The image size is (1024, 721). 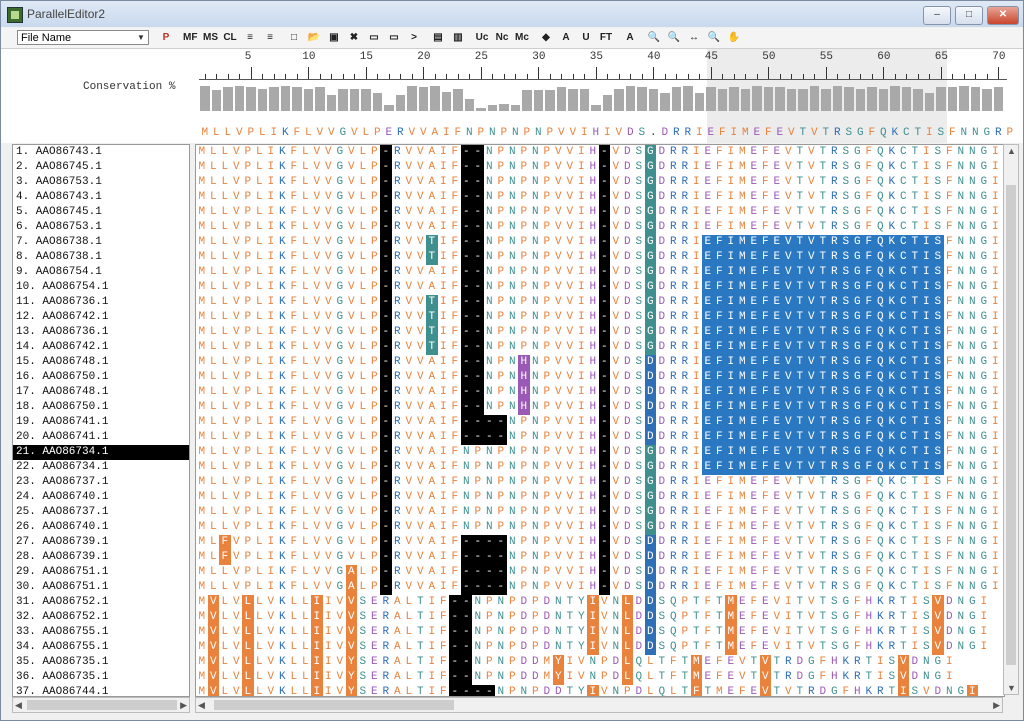 What do you see at coordinates (250, 38) in the screenshot?
I see `toolbar-button-4: ≡` at bounding box center [250, 38].